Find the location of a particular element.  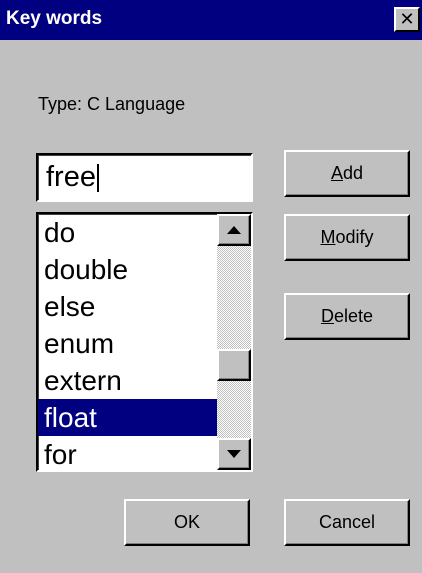

list-item-selected: float is located at coordinates (127, 417).